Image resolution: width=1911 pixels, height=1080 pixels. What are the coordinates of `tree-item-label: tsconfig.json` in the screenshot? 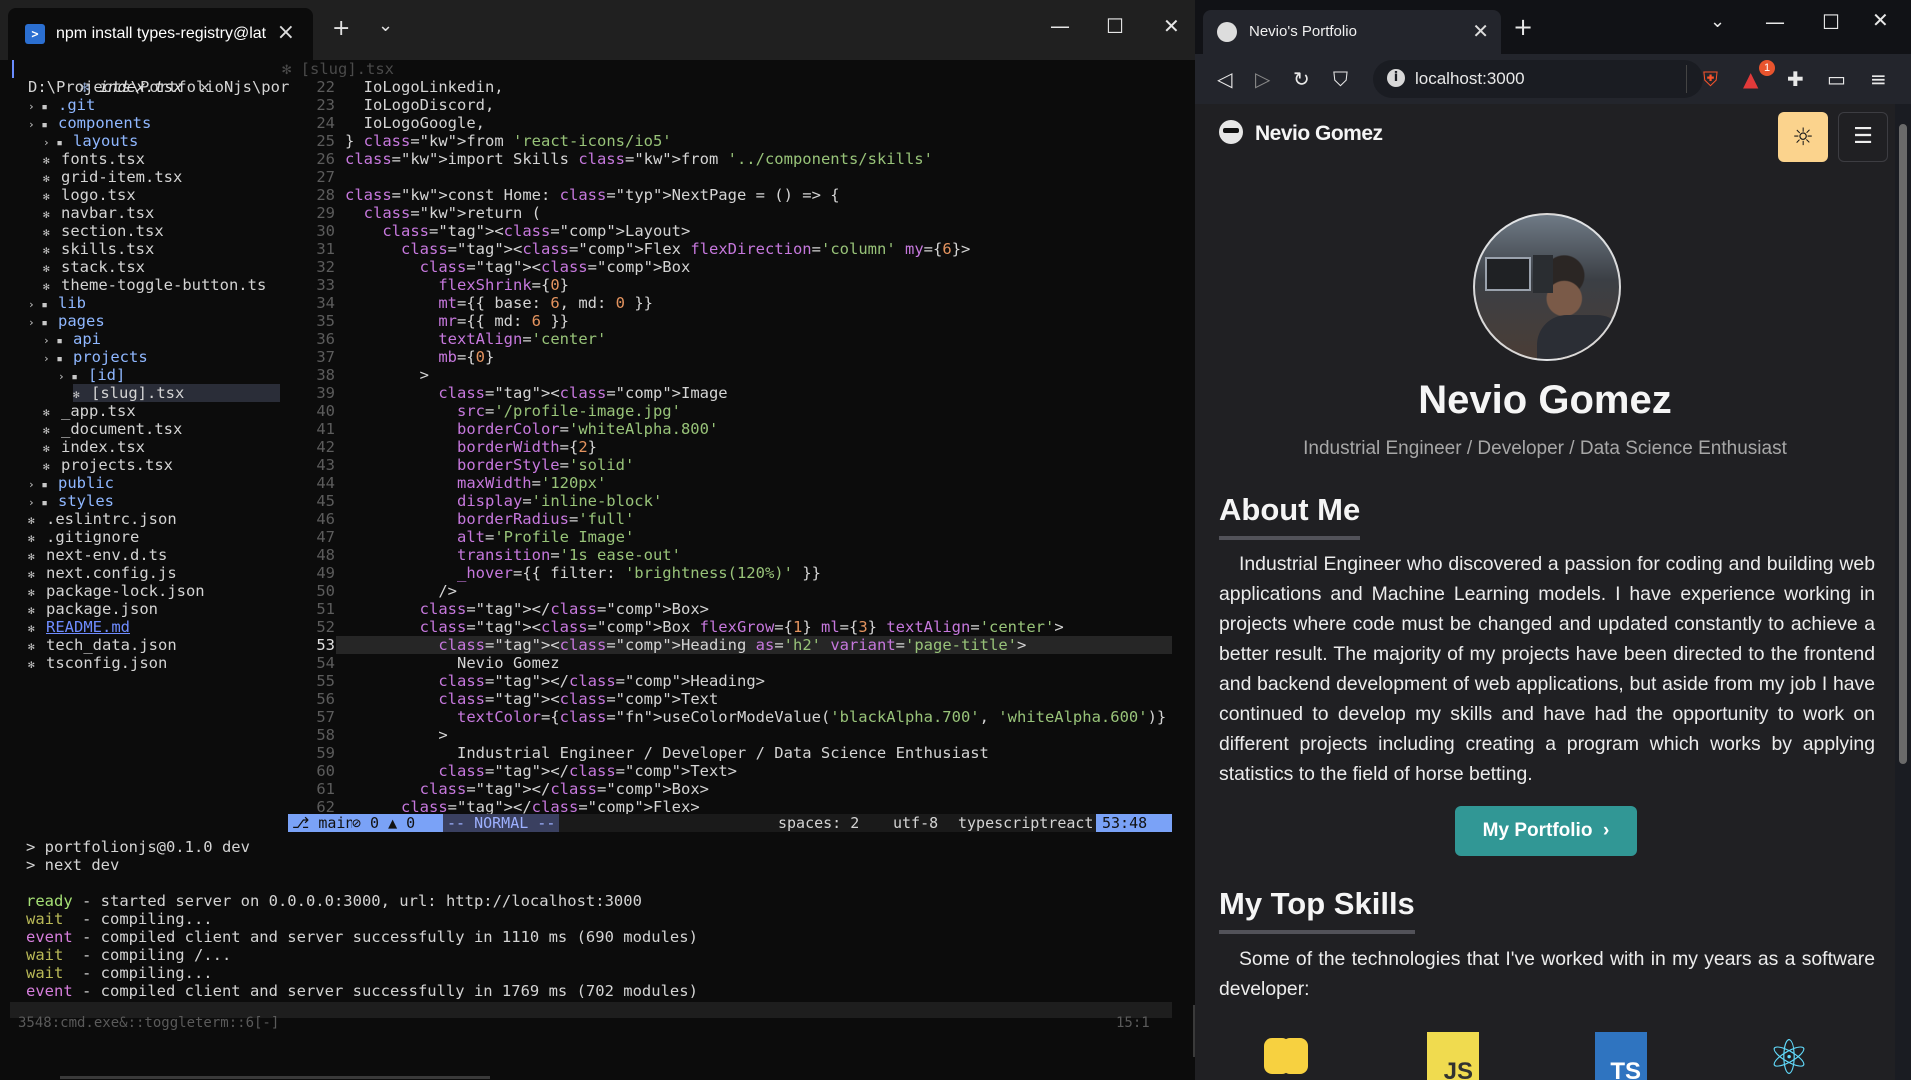 It's located at (107, 663).